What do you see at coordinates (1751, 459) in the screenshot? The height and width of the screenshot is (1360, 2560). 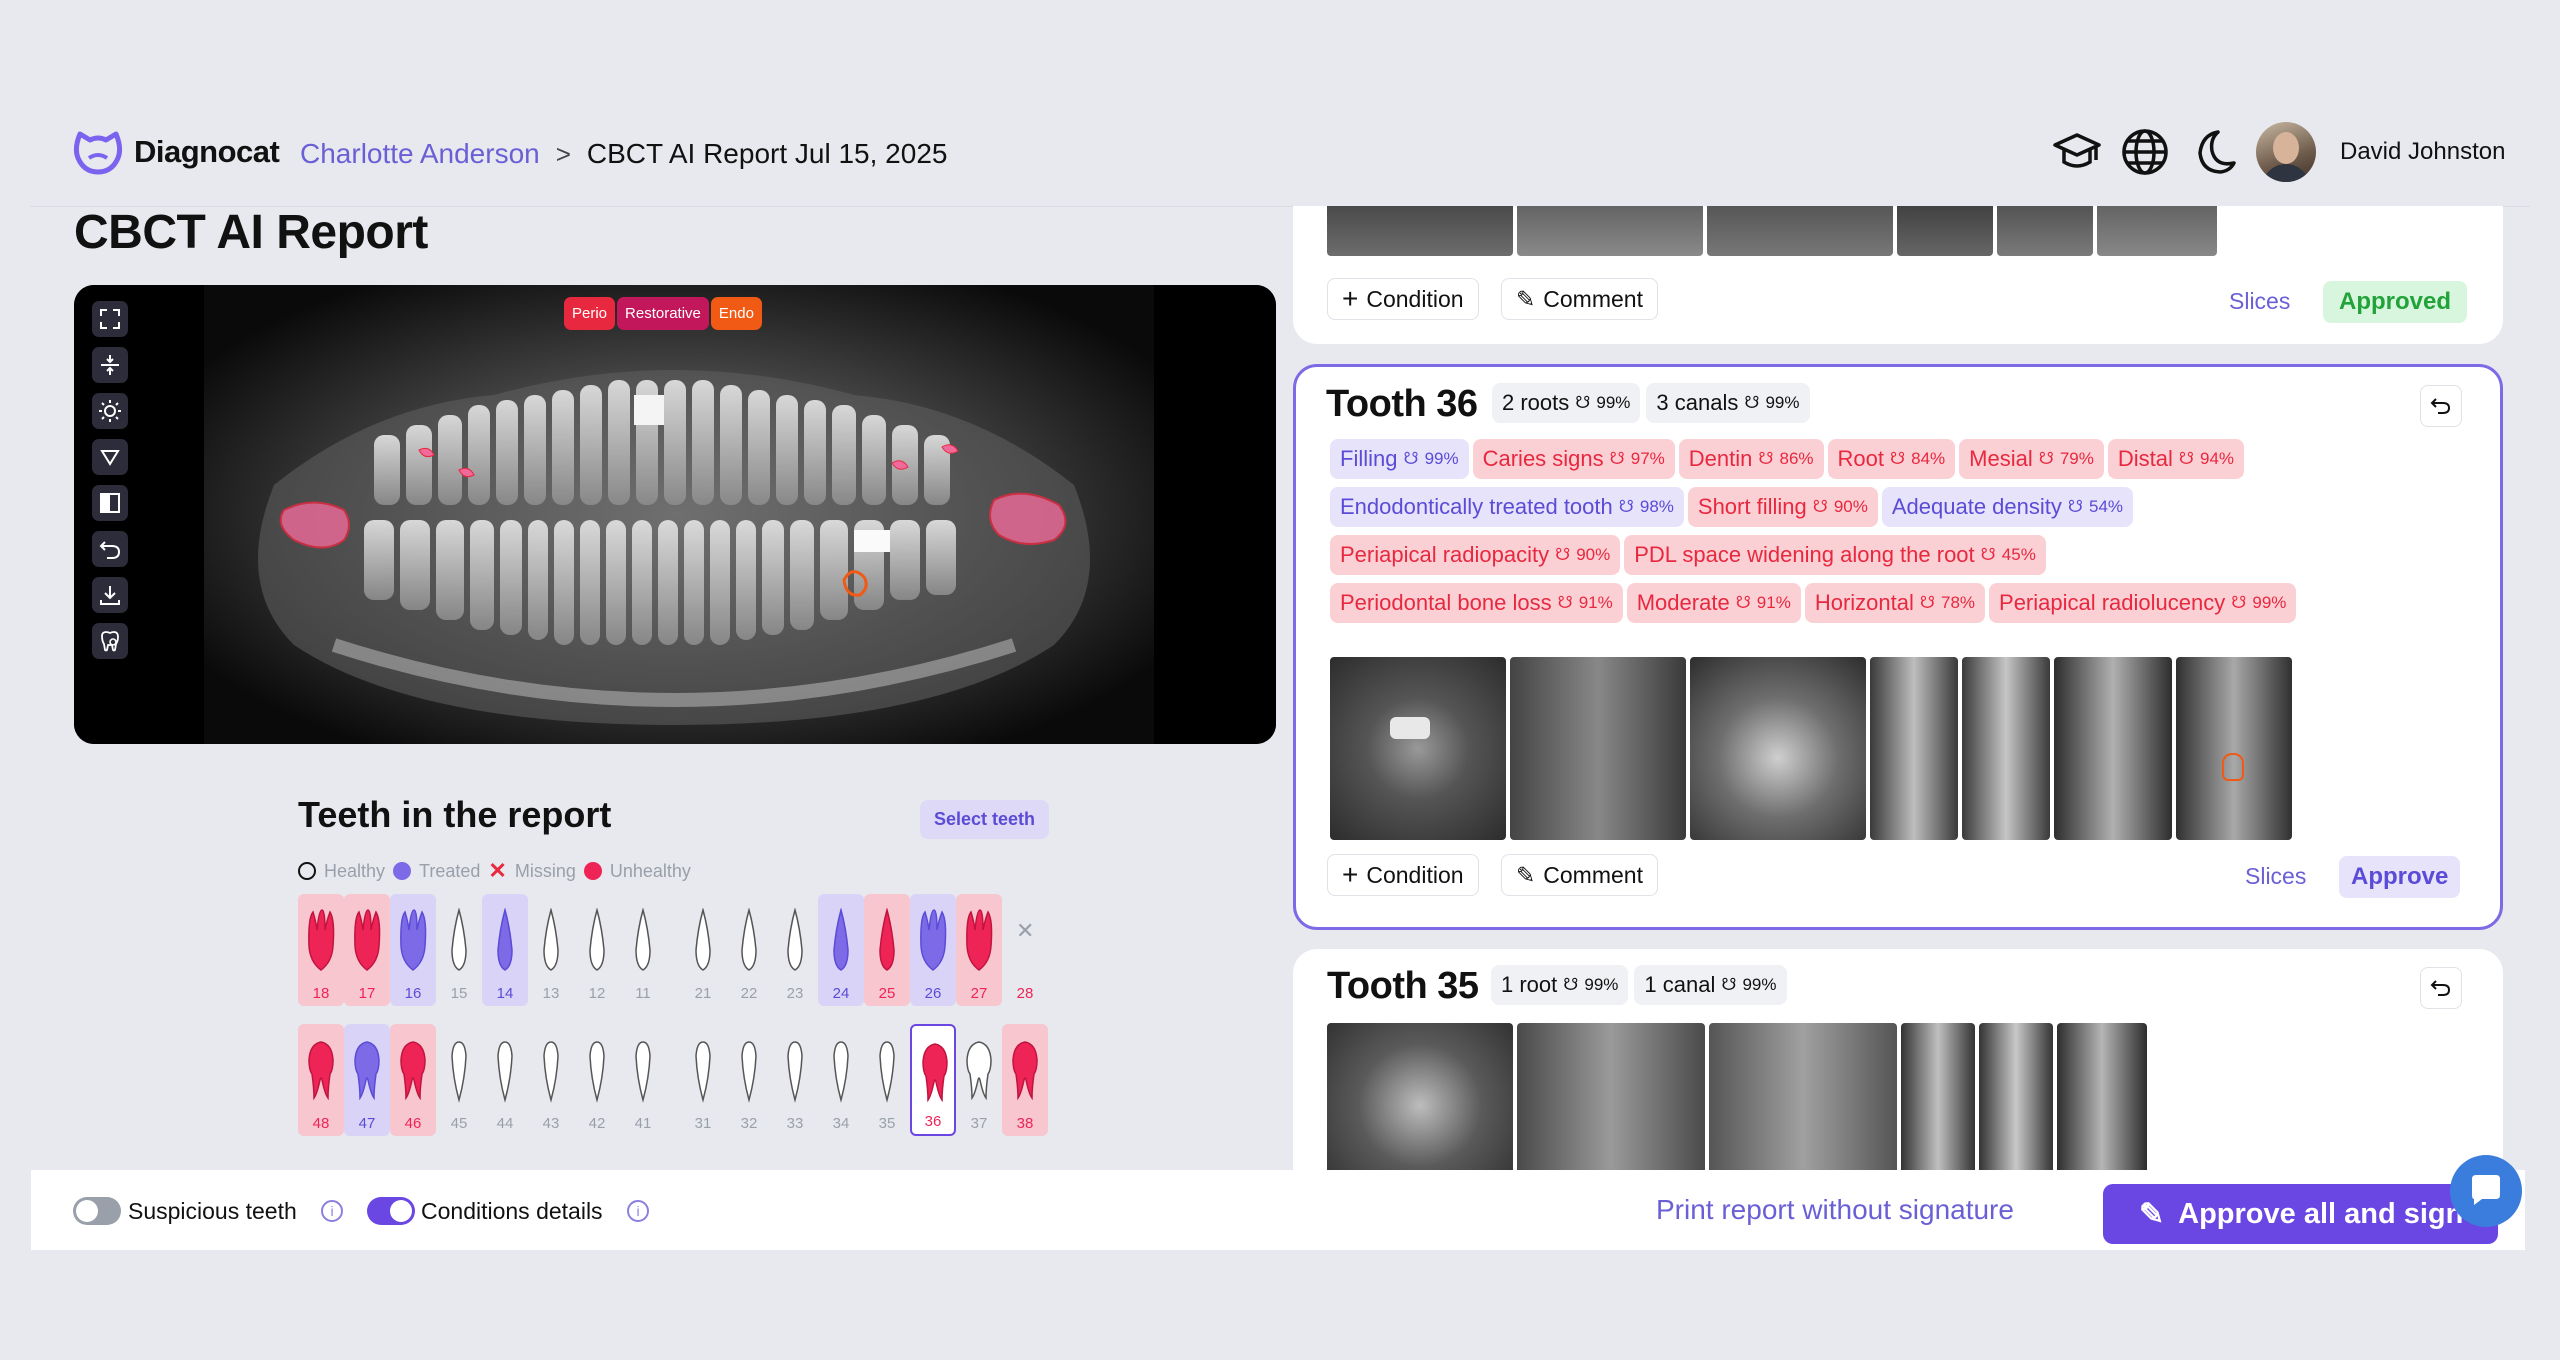 I see `condition-tag: Dentin ☋ 86%` at bounding box center [1751, 459].